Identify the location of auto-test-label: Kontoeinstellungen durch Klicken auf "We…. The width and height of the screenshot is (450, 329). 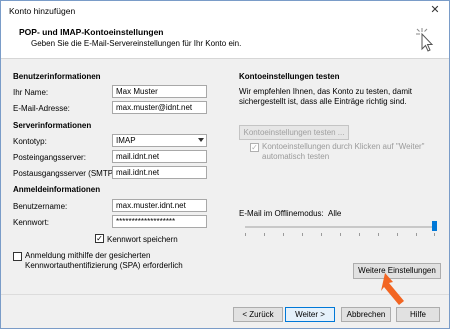
(343, 152).